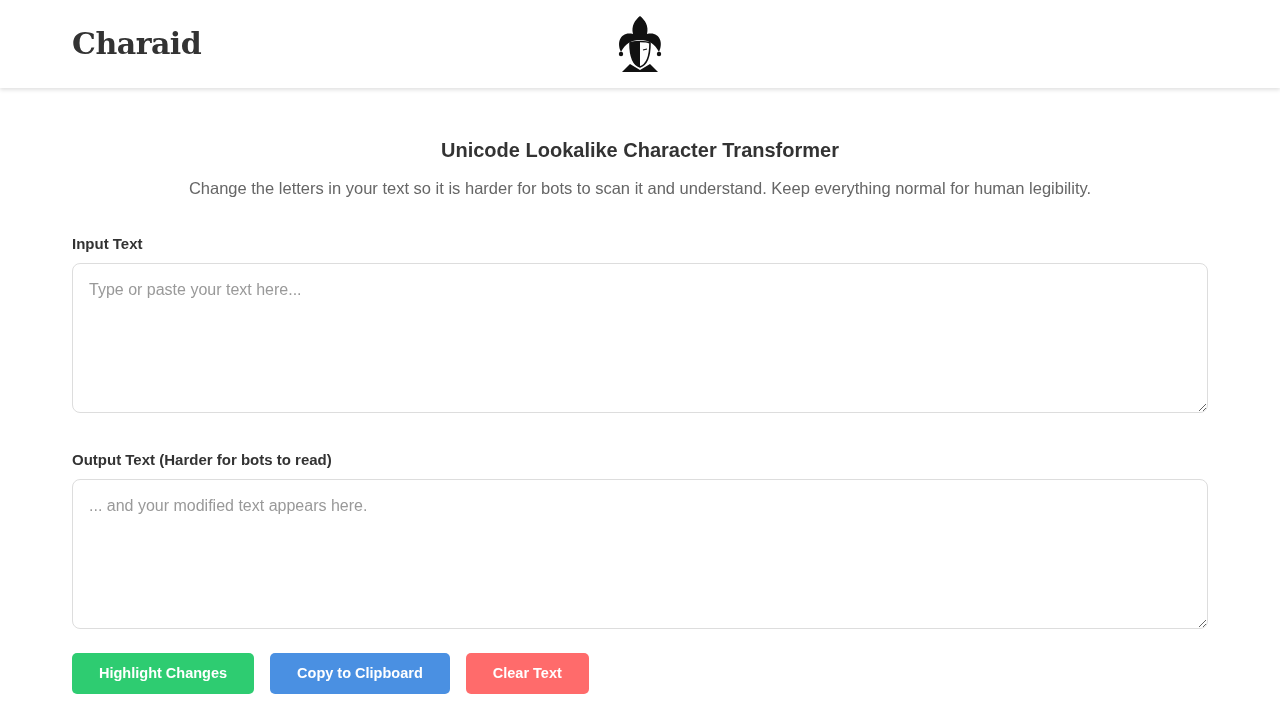 The width and height of the screenshot is (1280, 720). Describe the element at coordinates (108, 244) in the screenshot. I see `field-label: Input Text` at that location.